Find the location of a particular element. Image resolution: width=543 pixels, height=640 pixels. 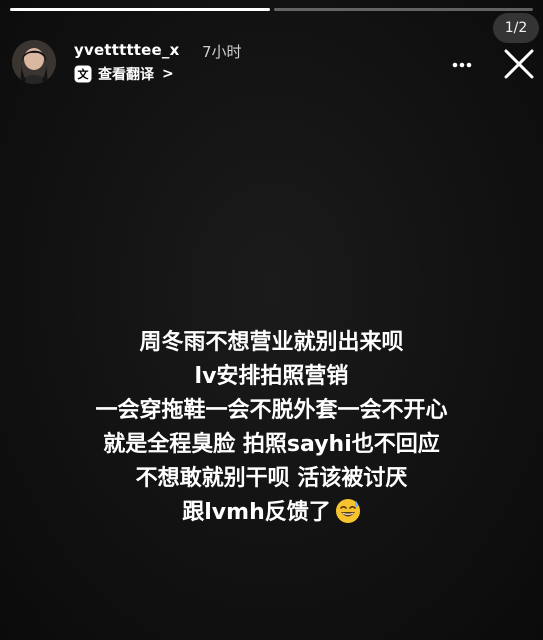

avatar-icon is located at coordinates (34, 62).